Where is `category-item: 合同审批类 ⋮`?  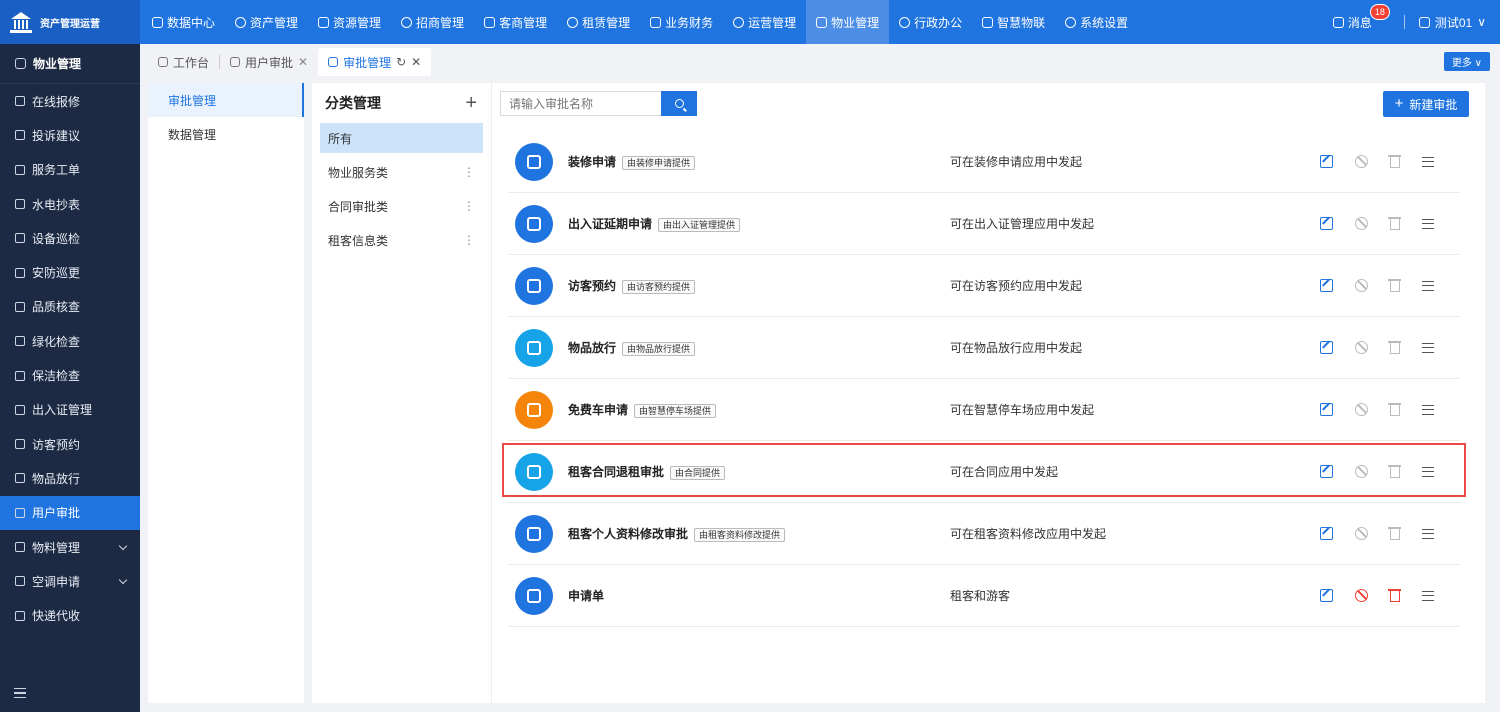 category-item: 合同审批类 ⋮ is located at coordinates (401, 206).